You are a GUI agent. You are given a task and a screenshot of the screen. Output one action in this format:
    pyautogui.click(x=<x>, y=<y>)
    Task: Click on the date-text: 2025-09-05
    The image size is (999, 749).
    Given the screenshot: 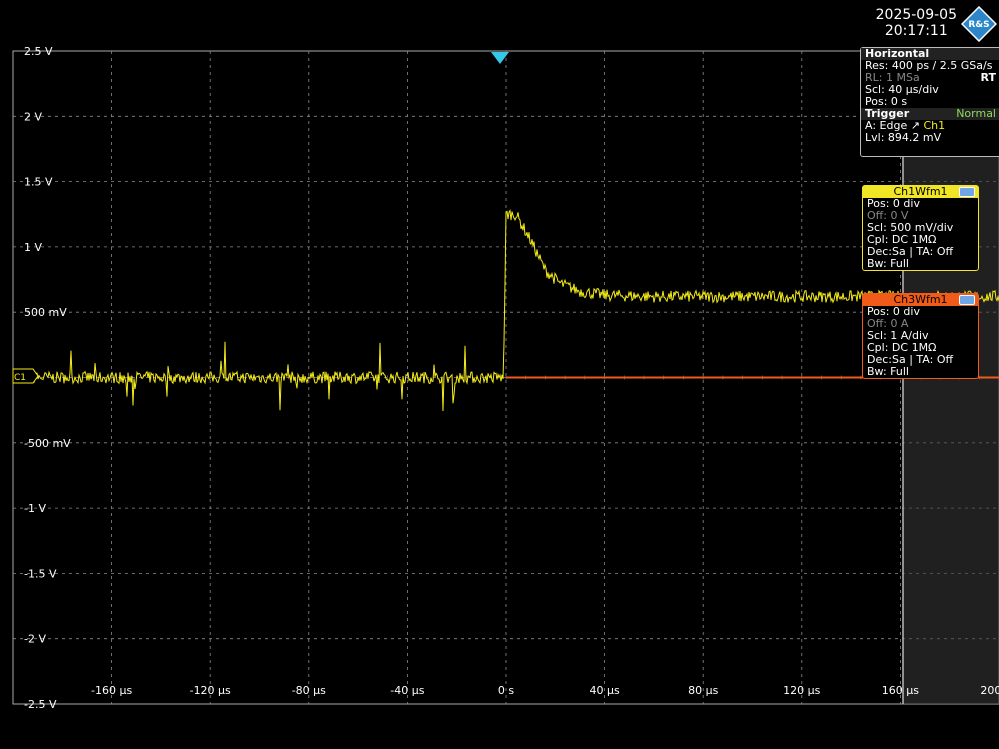 What is the action you would take?
    pyautogui.click(x=916, y=15)
    